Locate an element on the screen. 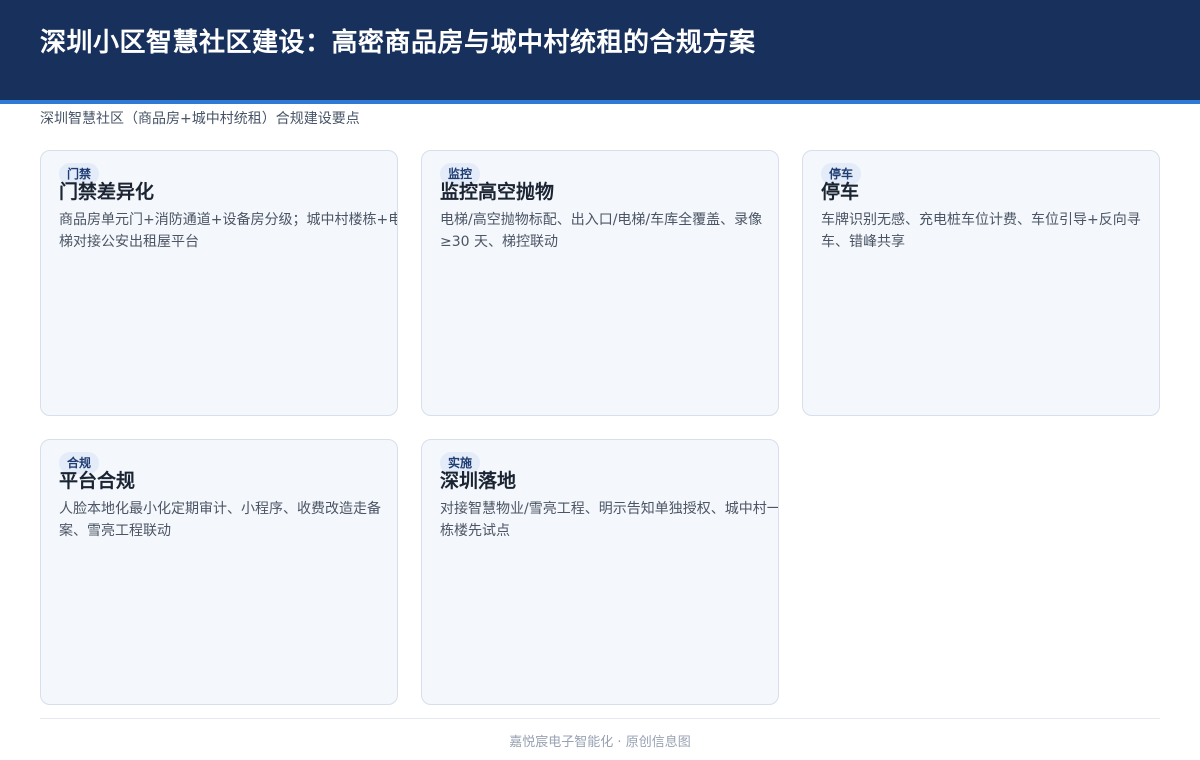 Image resolution: width=1200 pixels, height=760 pixels. page-header: 深圳小区智慧社区建设：高密商品房与城中村统租的合规方案 is located at coordinates (600, 52).